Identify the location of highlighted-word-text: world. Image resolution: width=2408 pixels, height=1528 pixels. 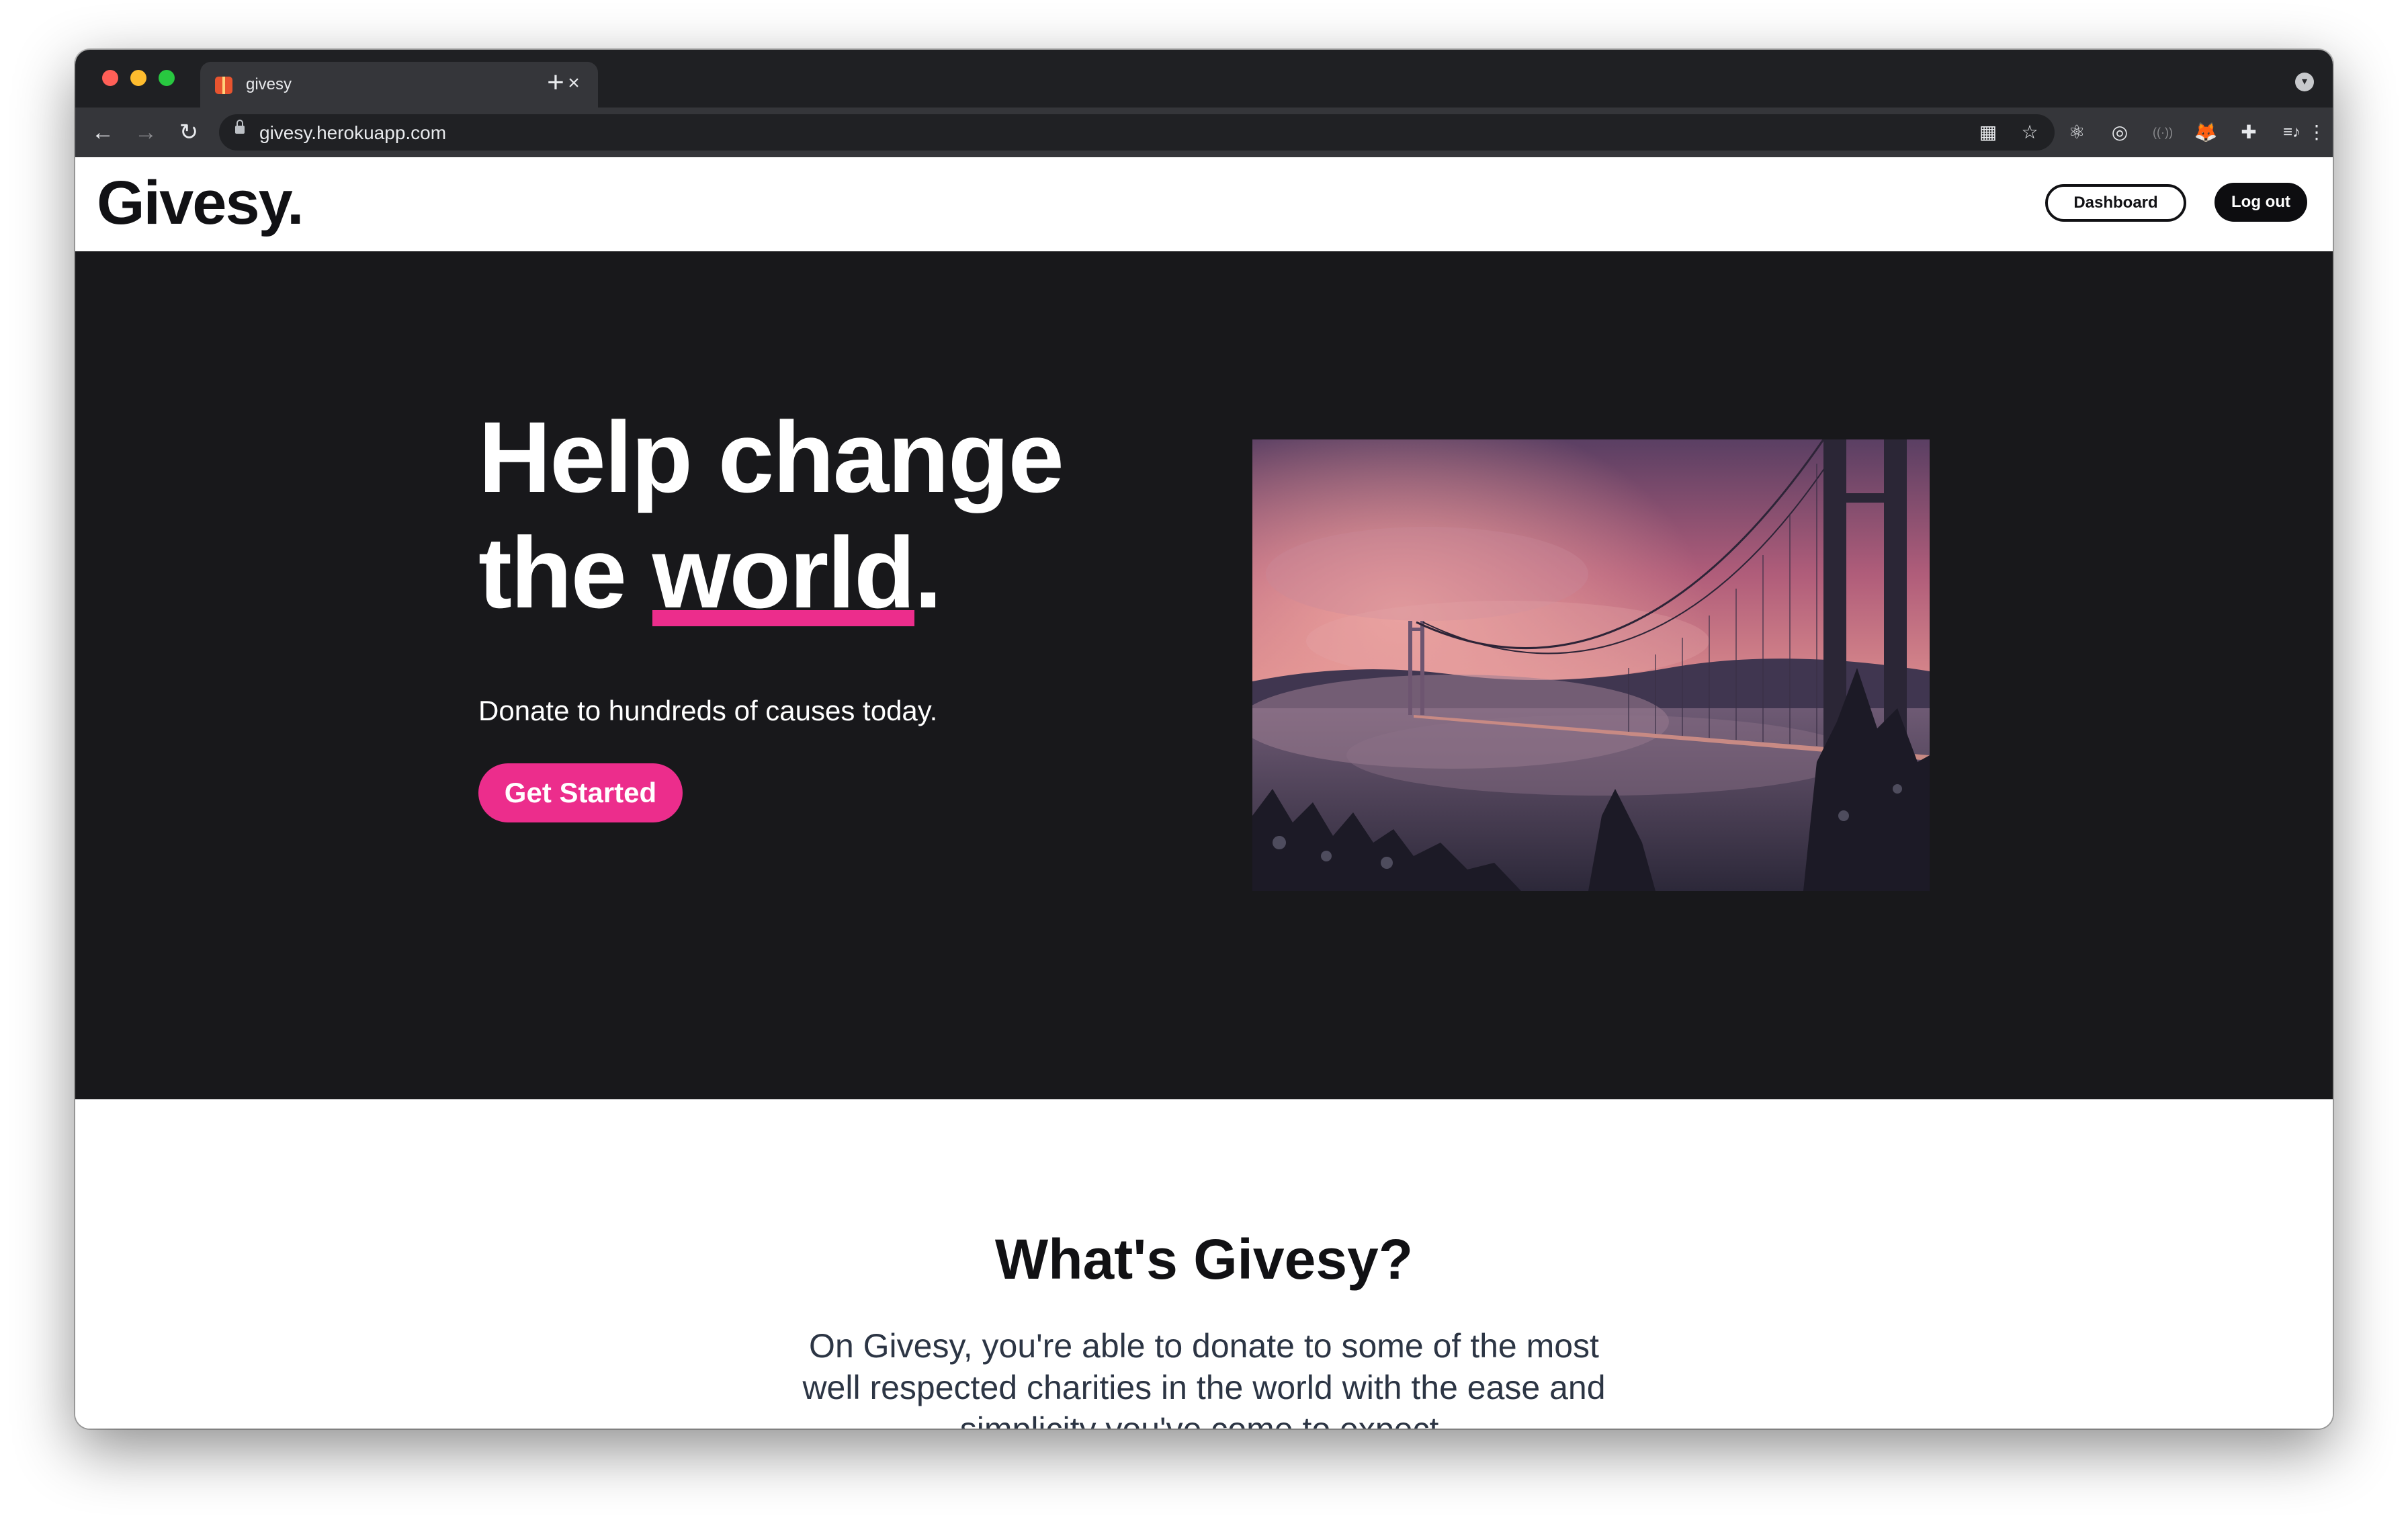
(784, 573).